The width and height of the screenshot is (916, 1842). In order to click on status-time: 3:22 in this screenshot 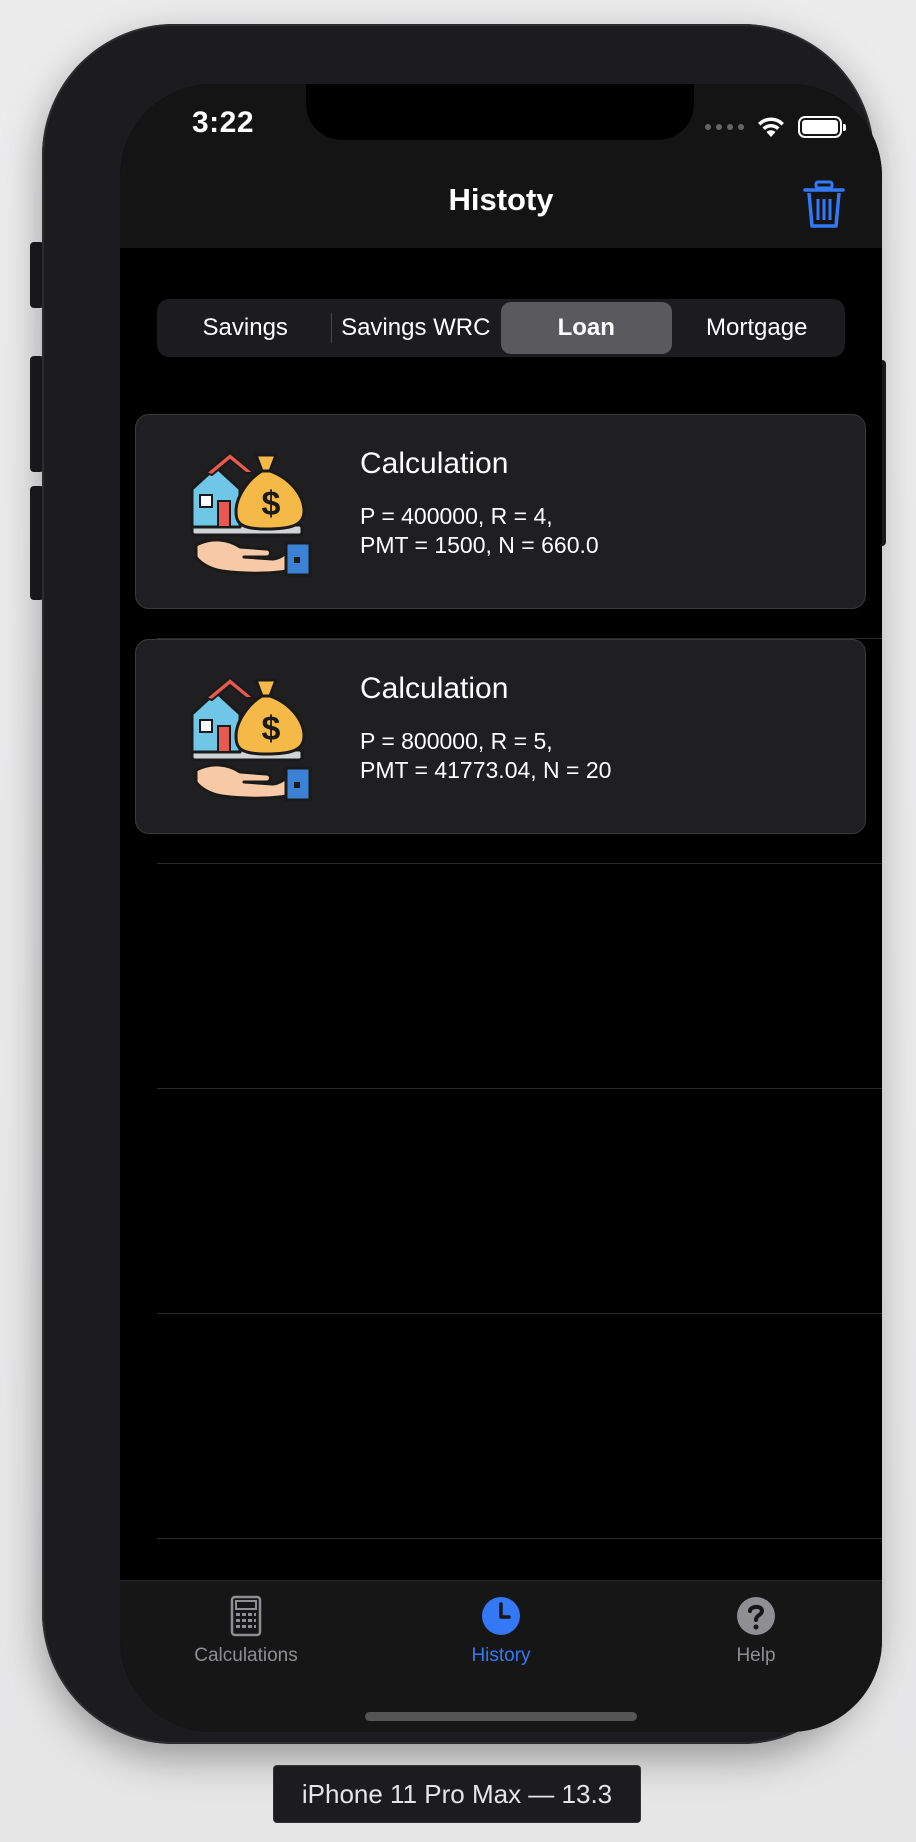, I will do `click(223, 122)`.